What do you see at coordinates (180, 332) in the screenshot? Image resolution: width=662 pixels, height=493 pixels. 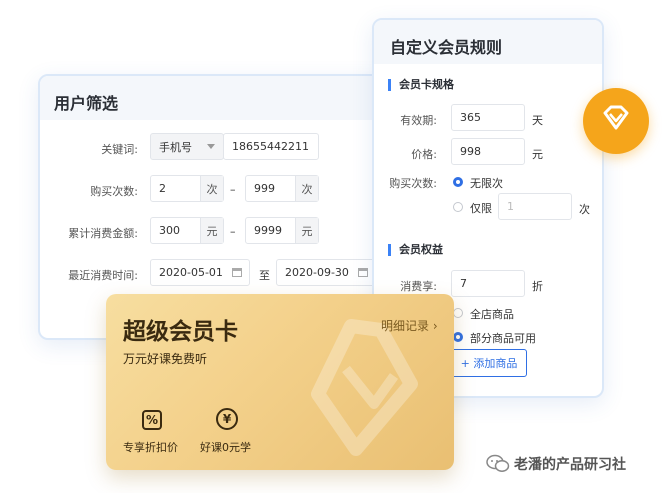 I see `card-title: 超级会员卡` at bounding box center [180, 332].